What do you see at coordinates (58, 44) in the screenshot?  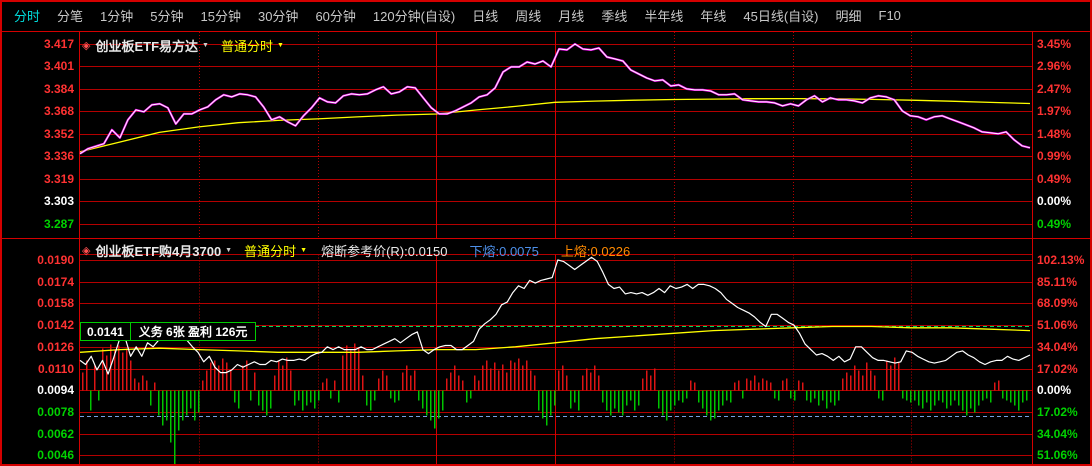 I see `price-axis-label: 3.417` at bounding box center [58, 44].